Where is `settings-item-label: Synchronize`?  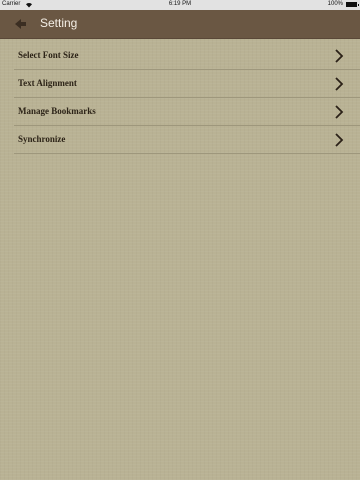
settings-item-label: Synchronize is located at coordinates (42, 139).